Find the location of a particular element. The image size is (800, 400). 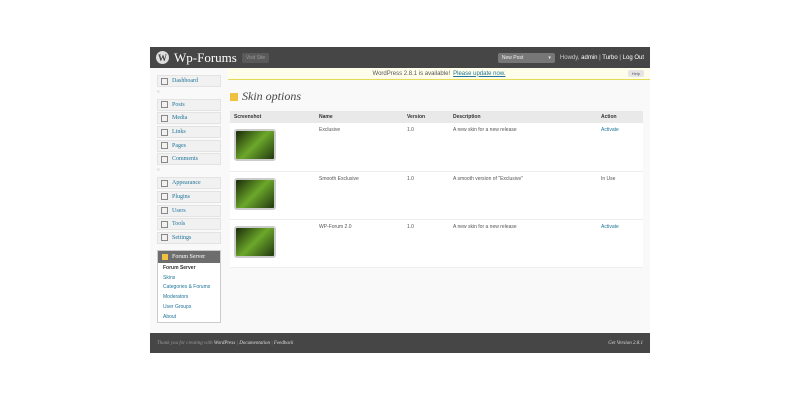

documentation-link: Documentation is located at coordinates (254, 343).